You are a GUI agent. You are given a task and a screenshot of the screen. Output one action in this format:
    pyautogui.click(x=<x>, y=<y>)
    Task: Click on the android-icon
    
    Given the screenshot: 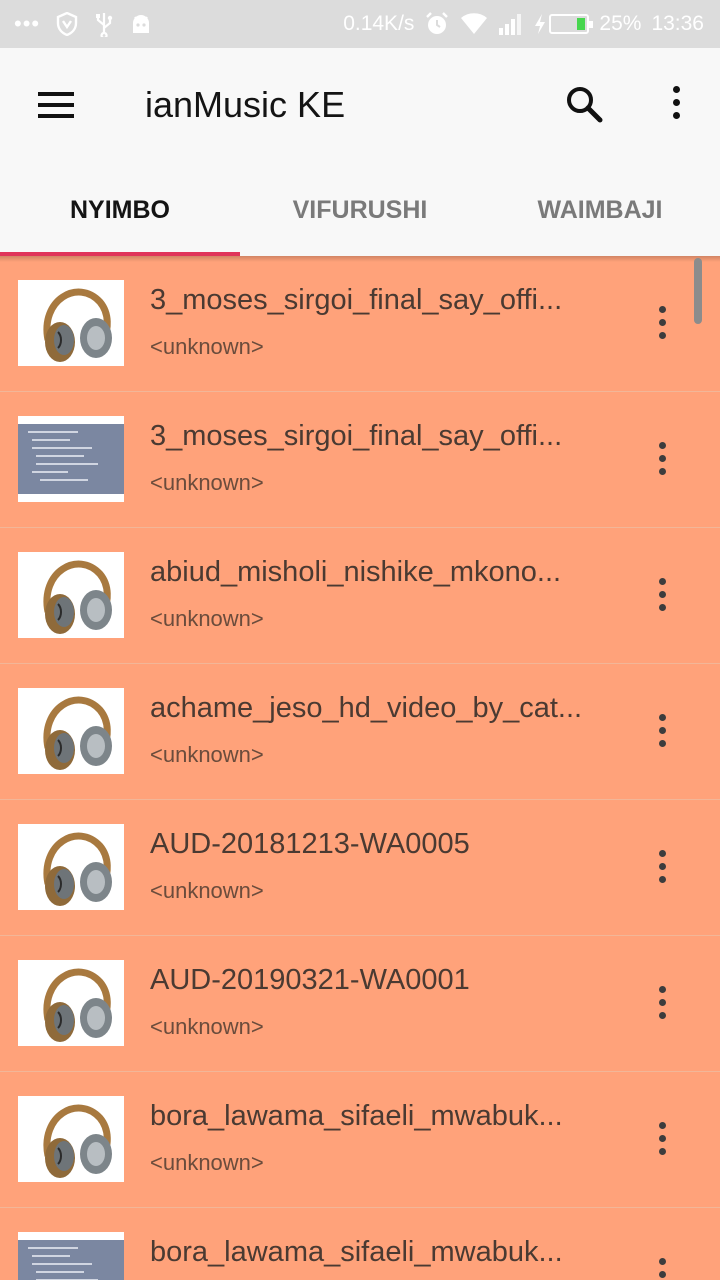 What is the action you would take?
    pyautogui.click(x=141, y=24)
    